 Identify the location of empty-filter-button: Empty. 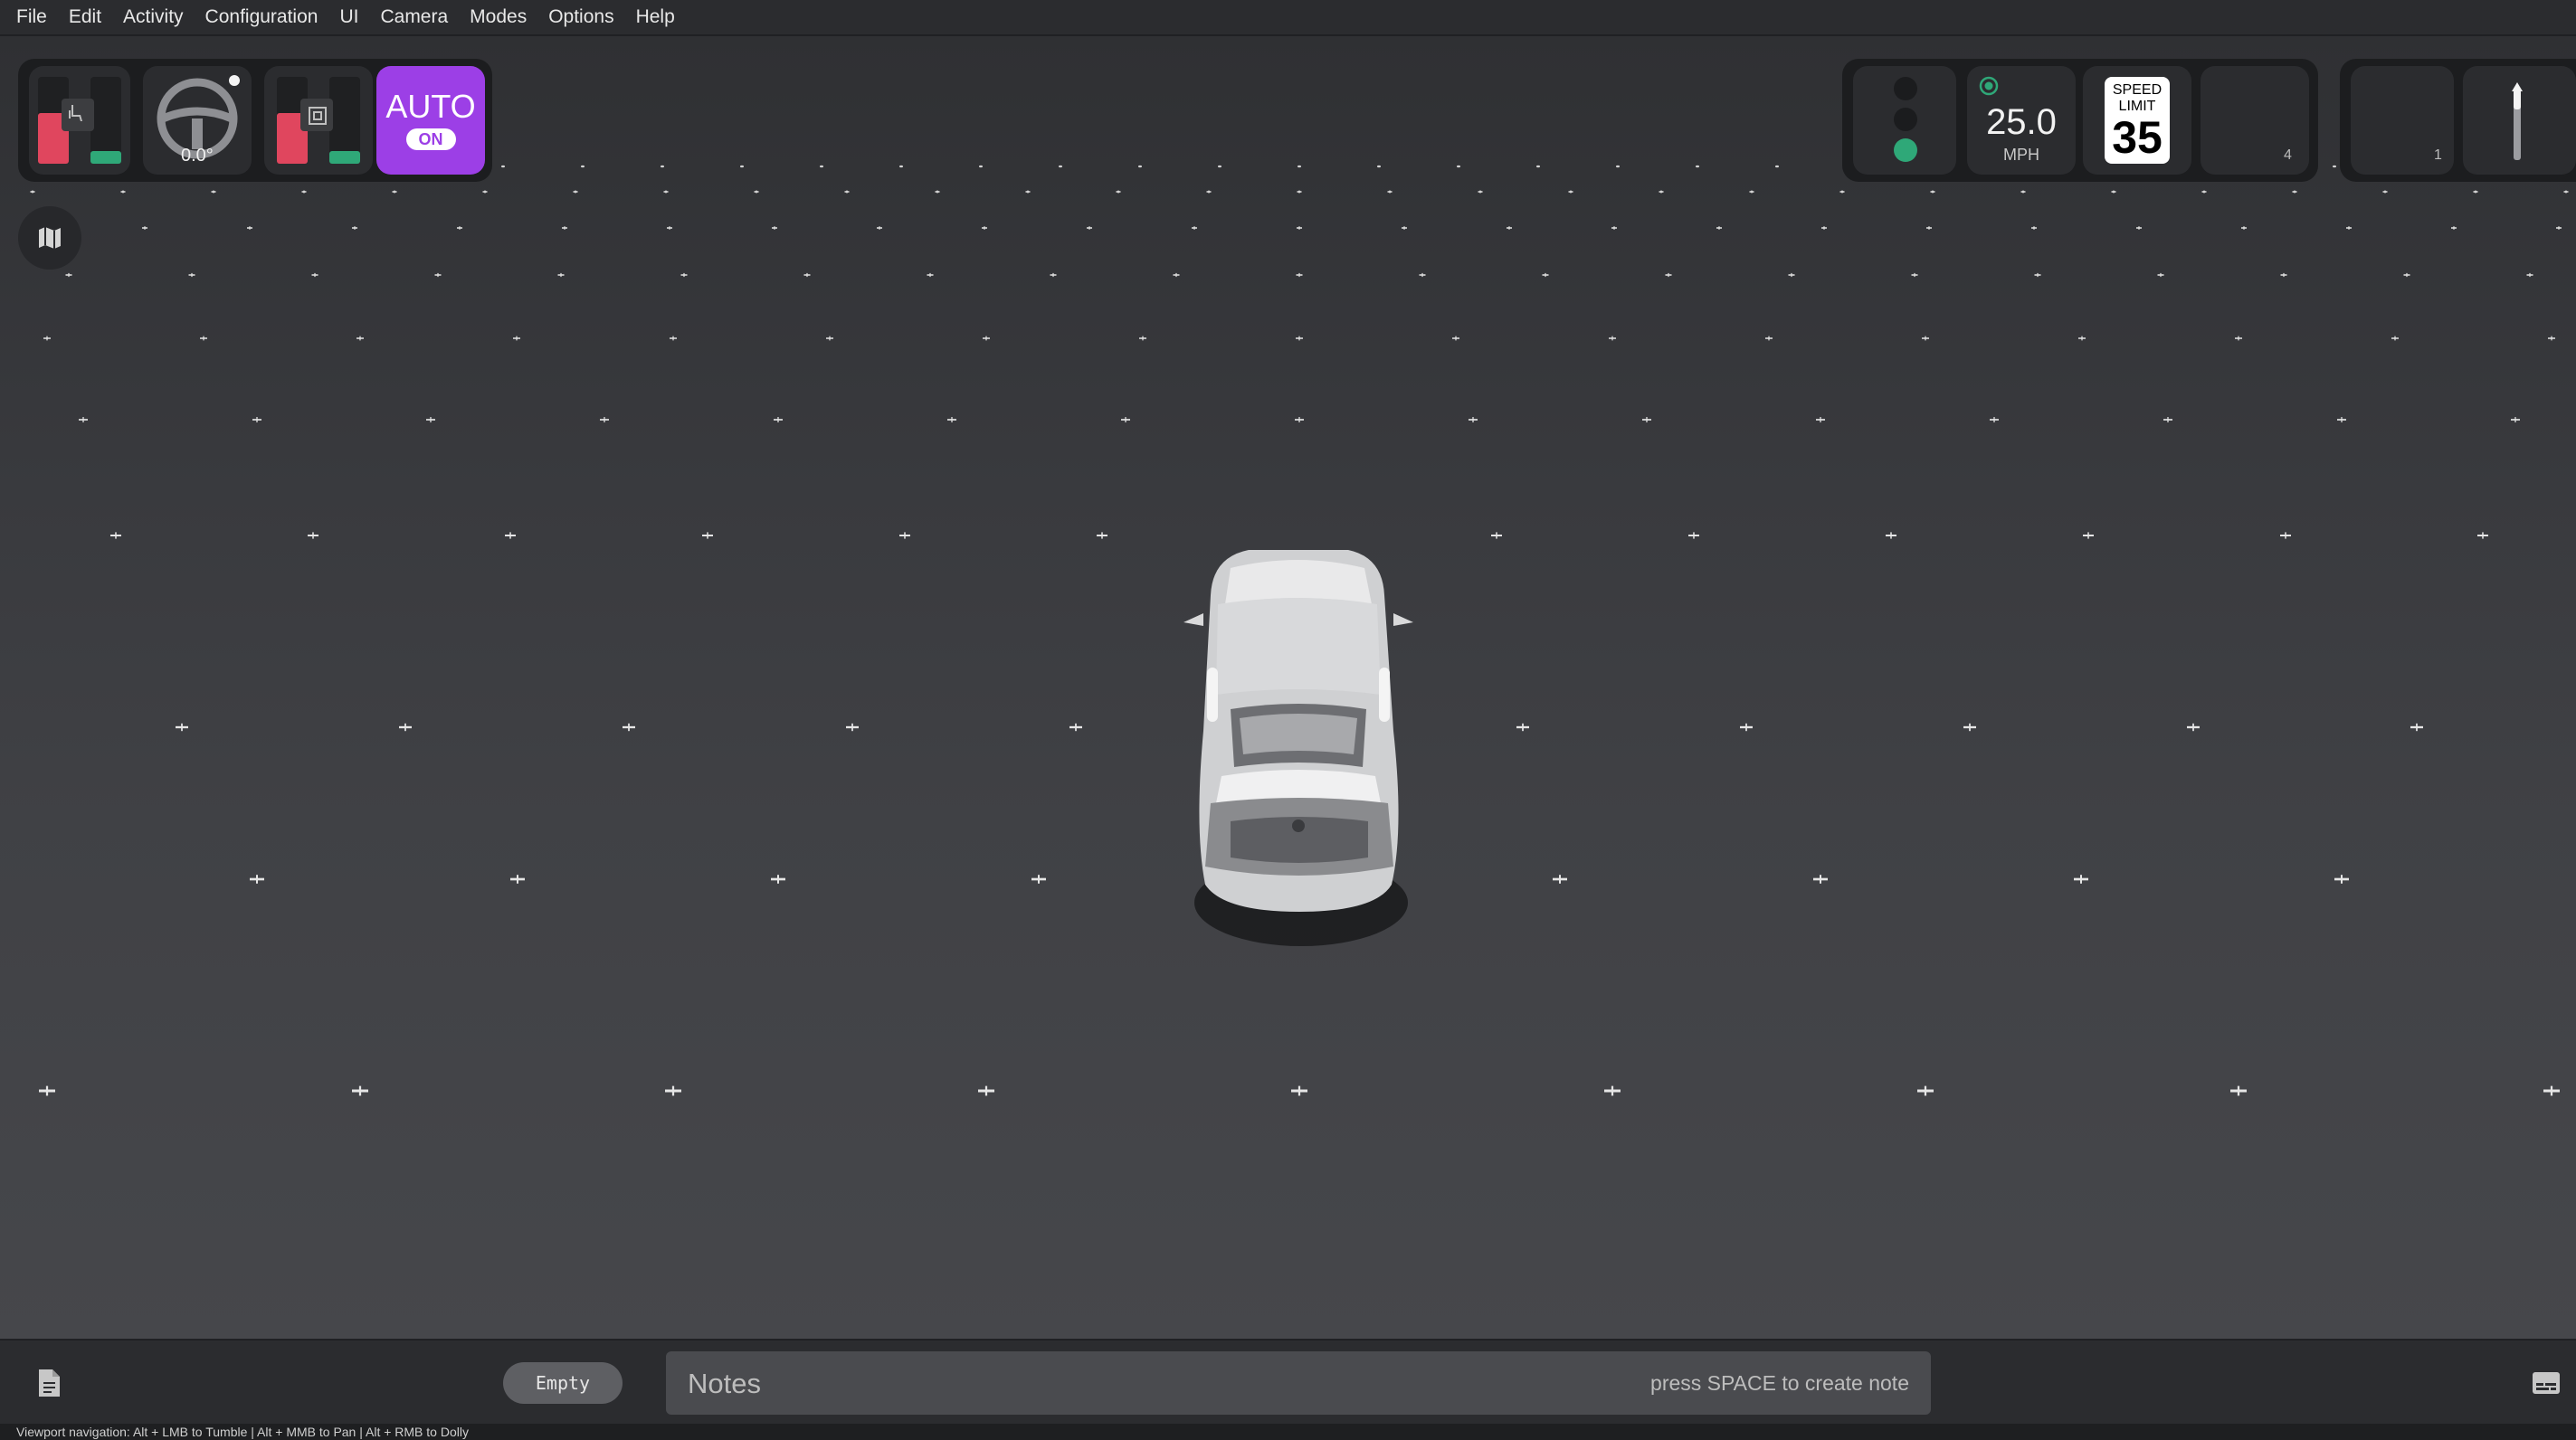
(563, 1383).